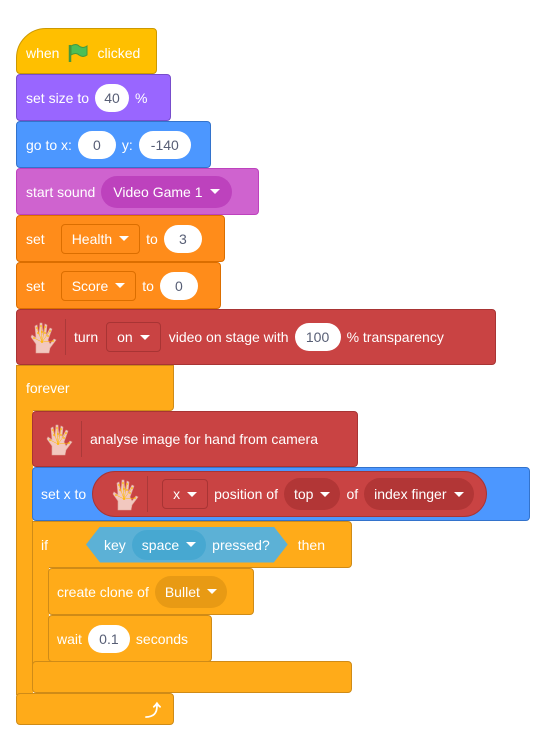 The height and width of the screenshot is (732, 539). What do you see at coordinates (160, 544) in the screenshot?
I see `key-value: space` at bounding box center [160, 544].